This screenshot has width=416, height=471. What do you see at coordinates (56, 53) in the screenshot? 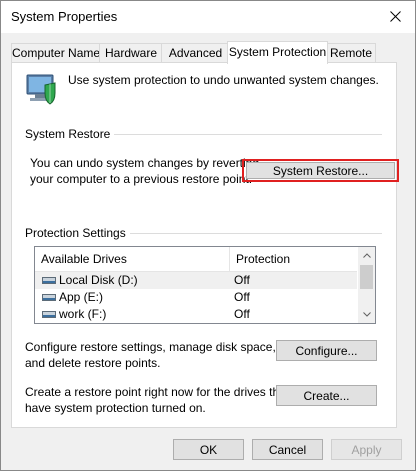
I see `tab-computer-name: Computer Name` at bounding box center [56, 53].